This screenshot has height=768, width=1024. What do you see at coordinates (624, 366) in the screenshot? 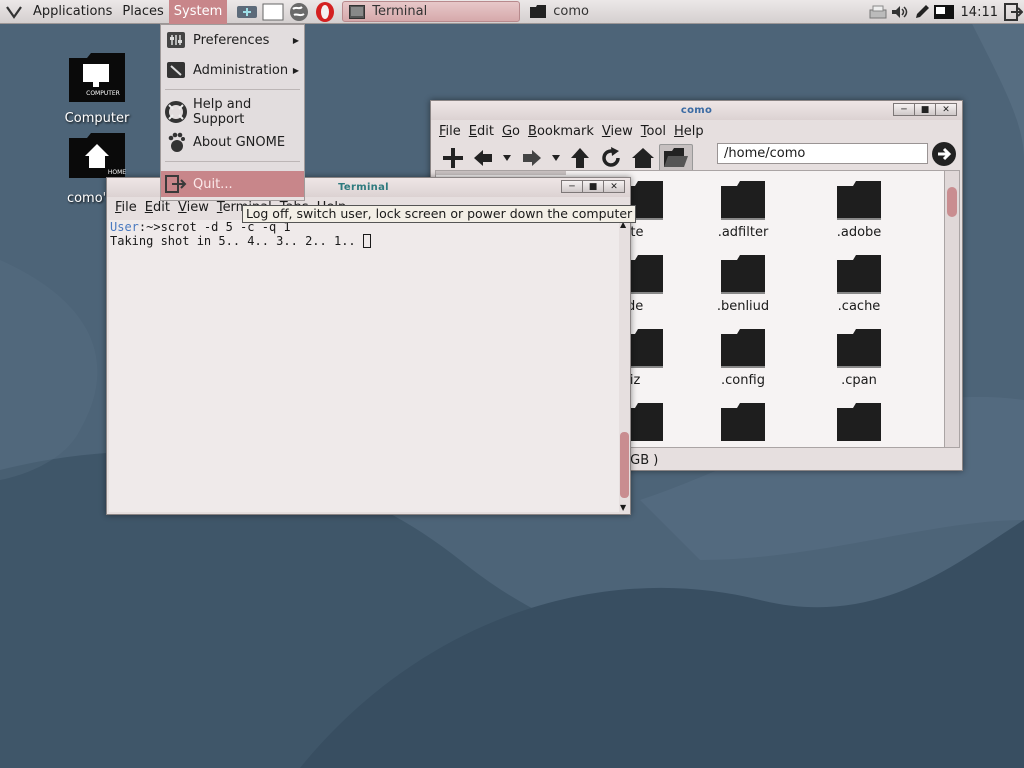
I see `terminal-scrollbar: ▲ ▼` at bounding box center [624, 366].